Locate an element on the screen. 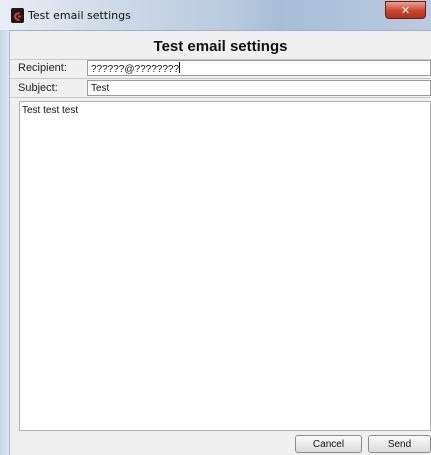 This screenshot has width=431, height=455. app-logo-icon is located at coordinates (17, 15).